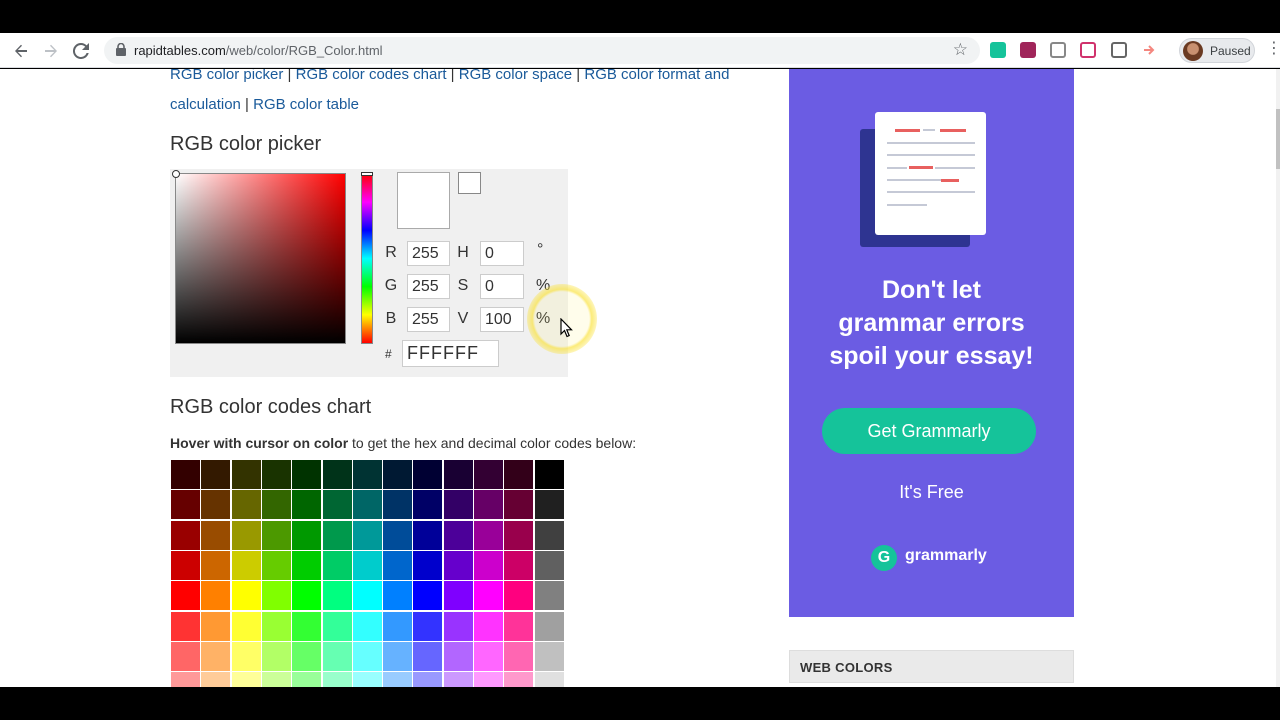 The image size is (1280, 720). What do you see at coordinates (367, 174) in the screenshot?
I see `hue-handle` at bounding box center [367, 174].